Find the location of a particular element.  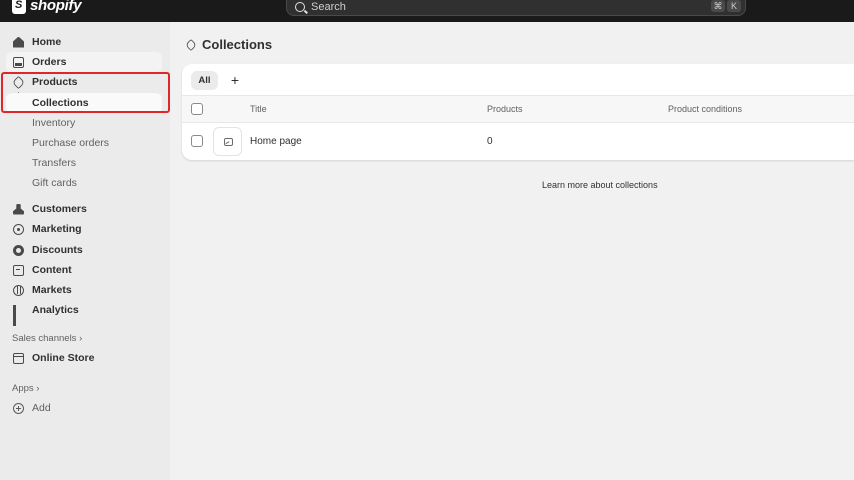

sidebar-item-label: Customers is located at coordinates (59, 209).